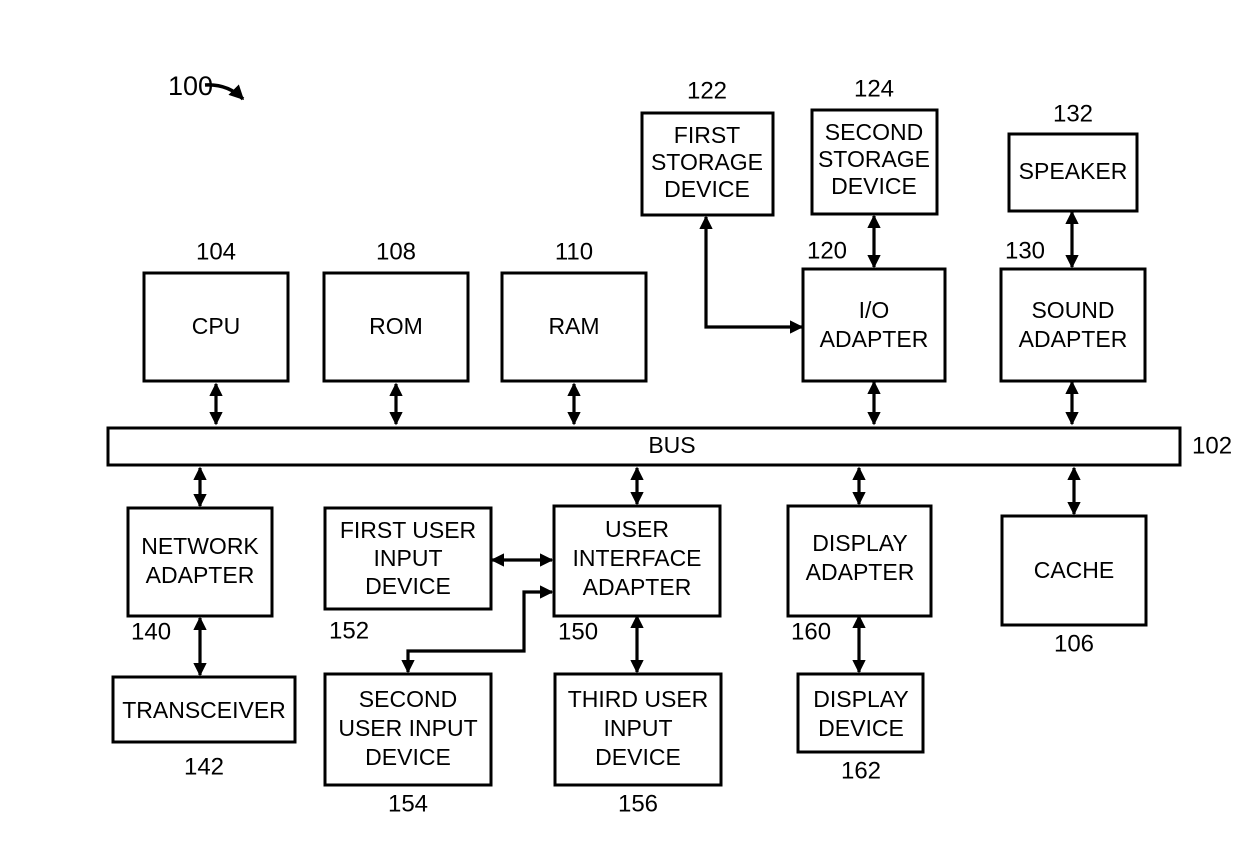 This screenshot has width=1240, height=859. Describe the element at coordinates (408, 699) in the screenshot. I see `block-second-user-input-device-label-line-1: SECOND` at that location.